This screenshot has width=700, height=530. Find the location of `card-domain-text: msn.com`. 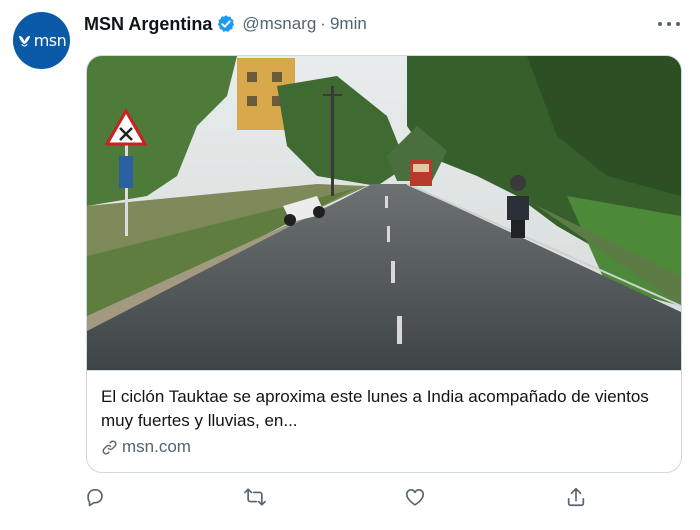

card-domain-text: msn.com is located at coordinates (156, 446).